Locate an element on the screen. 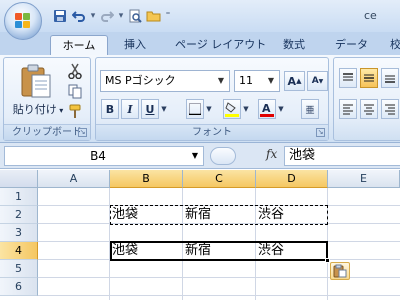 Image resolution: width=400 pixels, height=300 pixels. align-center-icon is located at coordinates (369, 109).